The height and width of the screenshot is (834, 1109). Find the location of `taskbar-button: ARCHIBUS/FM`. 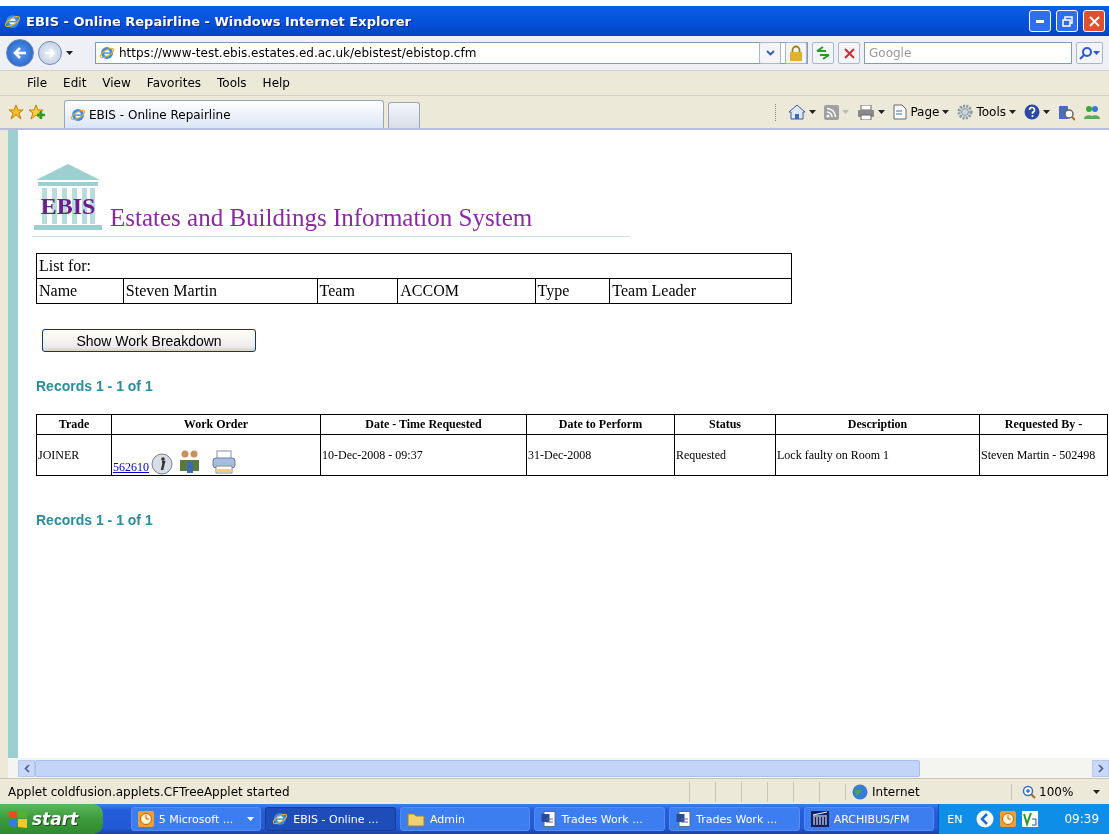

taskbar-button: ARCHIBUS/FM is located at coordinates (869, 819).